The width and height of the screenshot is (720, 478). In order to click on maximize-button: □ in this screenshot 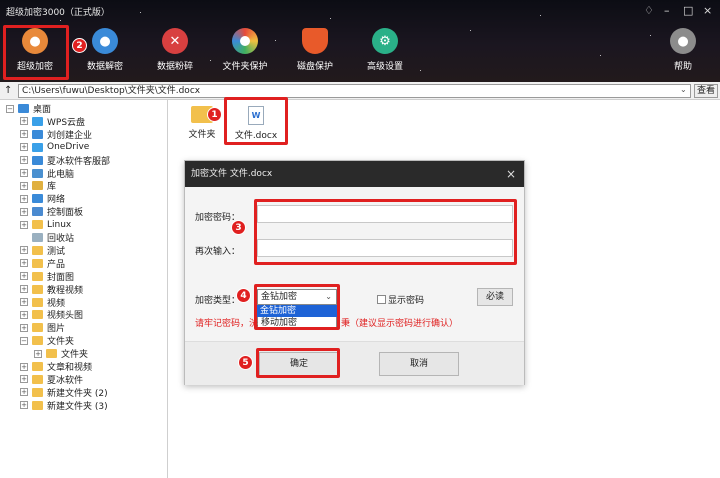, I will do `click(688, 10)`.